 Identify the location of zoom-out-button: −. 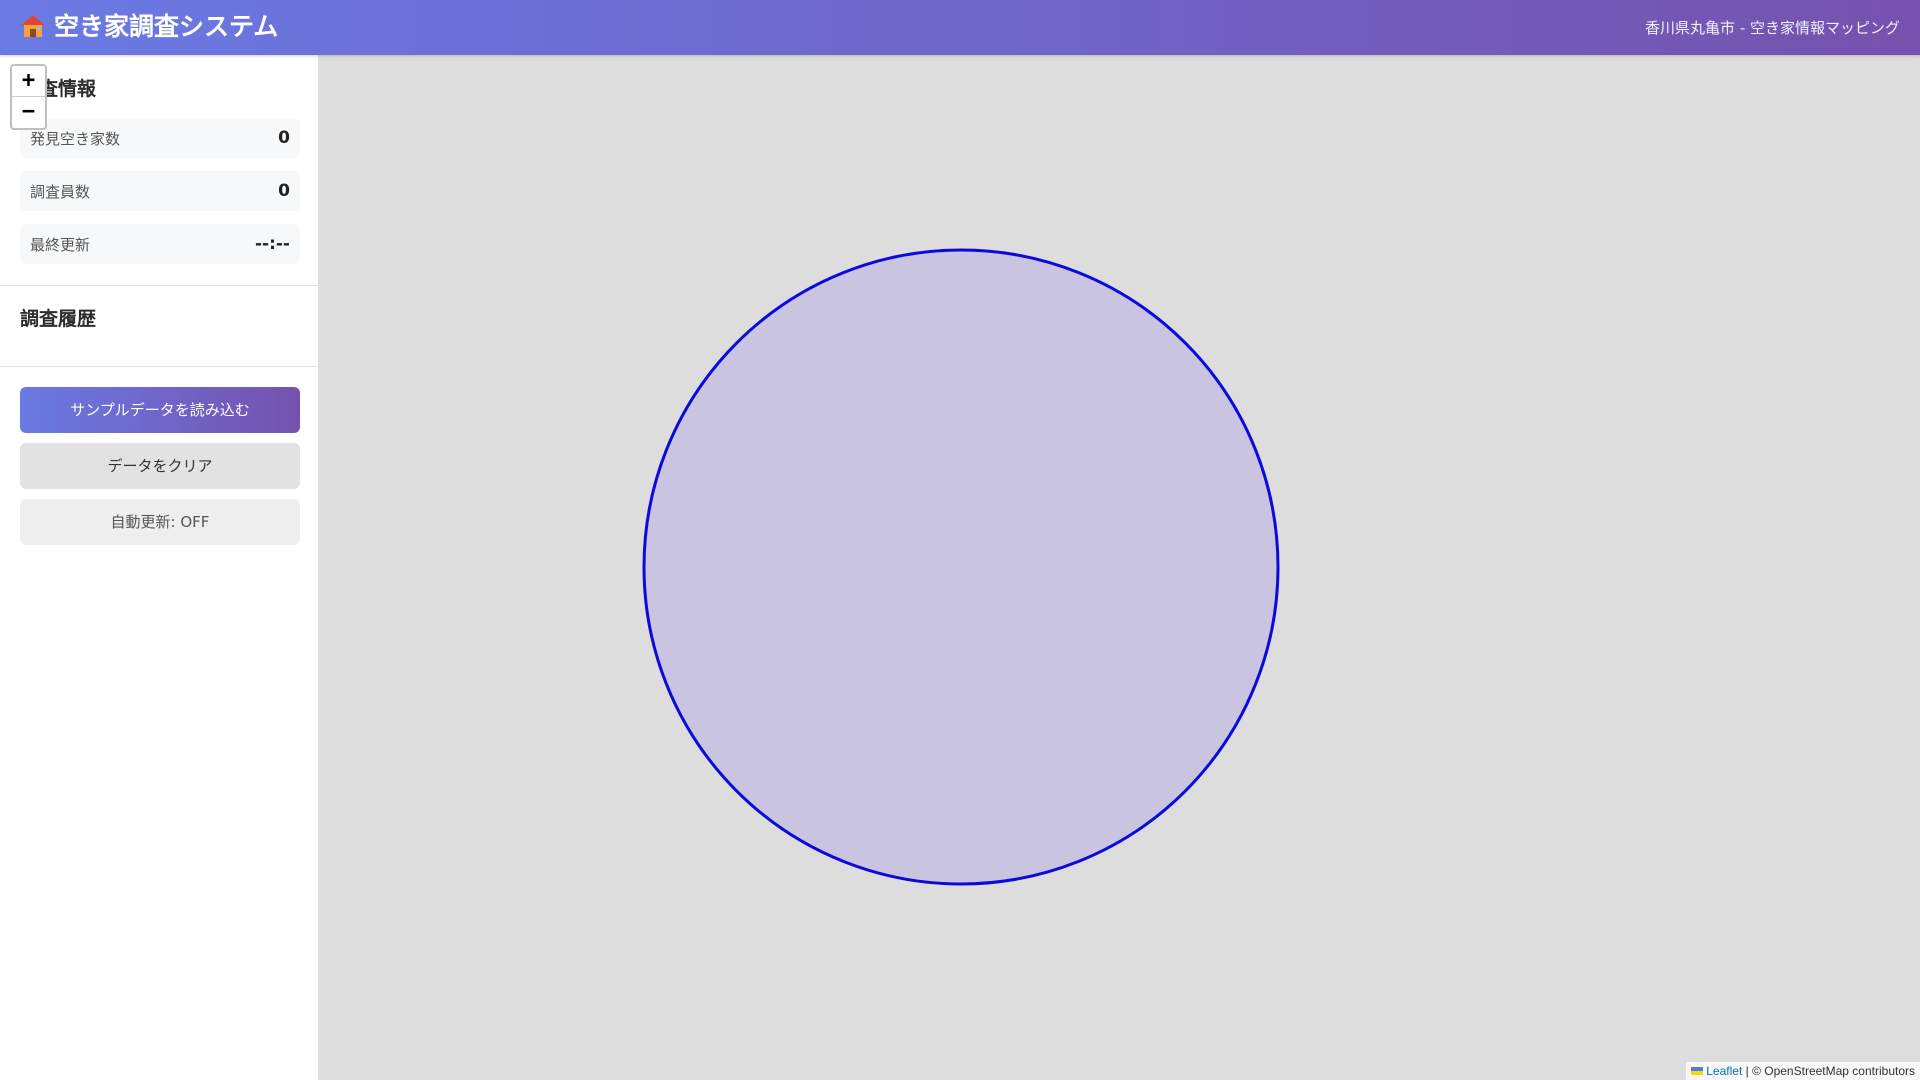
(28, 111).